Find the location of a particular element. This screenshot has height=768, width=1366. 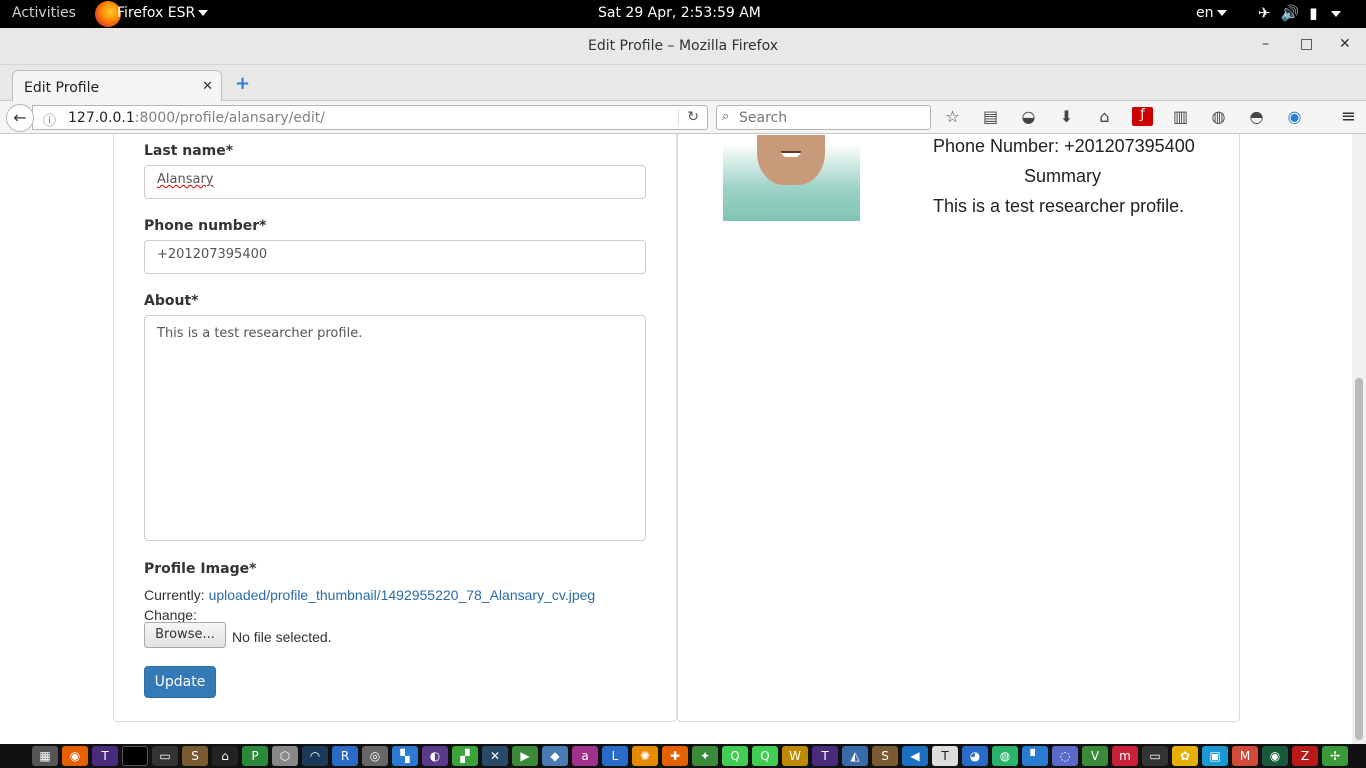

app-icon: ▚ is located at coordinates (405, 756).